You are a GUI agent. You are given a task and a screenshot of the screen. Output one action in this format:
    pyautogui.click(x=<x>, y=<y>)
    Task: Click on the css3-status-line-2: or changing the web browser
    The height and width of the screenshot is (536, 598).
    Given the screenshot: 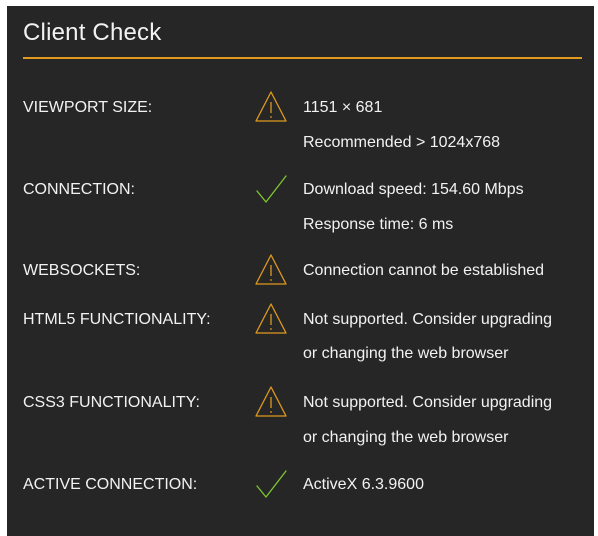 What is the action you would take?
    pyautogui.click(x=406, y=437)
    